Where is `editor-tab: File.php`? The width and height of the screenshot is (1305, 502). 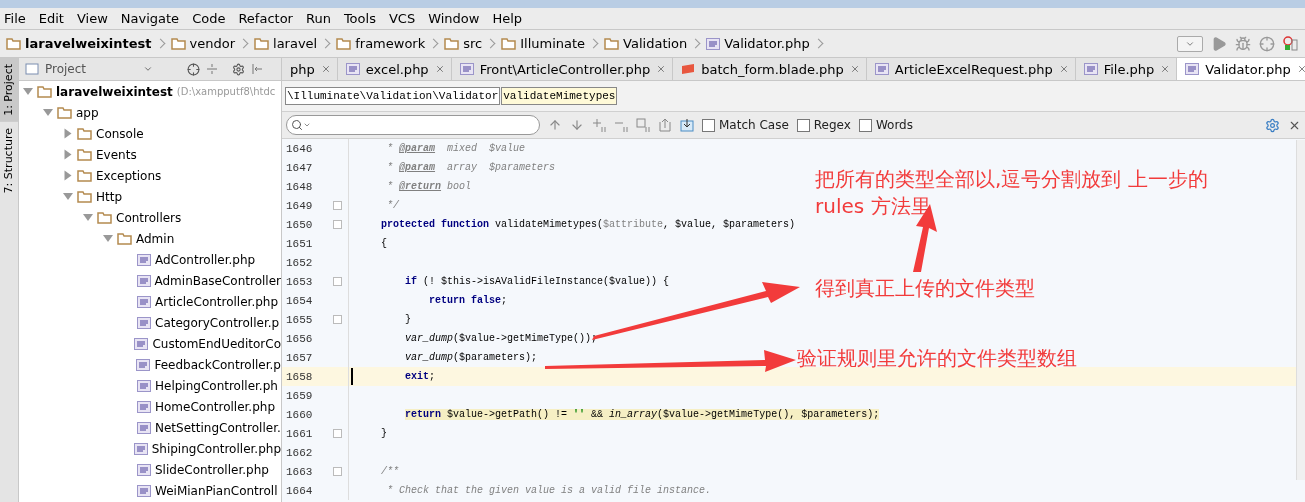
editor-tab: File.php is located at coordinates (1126, 69).